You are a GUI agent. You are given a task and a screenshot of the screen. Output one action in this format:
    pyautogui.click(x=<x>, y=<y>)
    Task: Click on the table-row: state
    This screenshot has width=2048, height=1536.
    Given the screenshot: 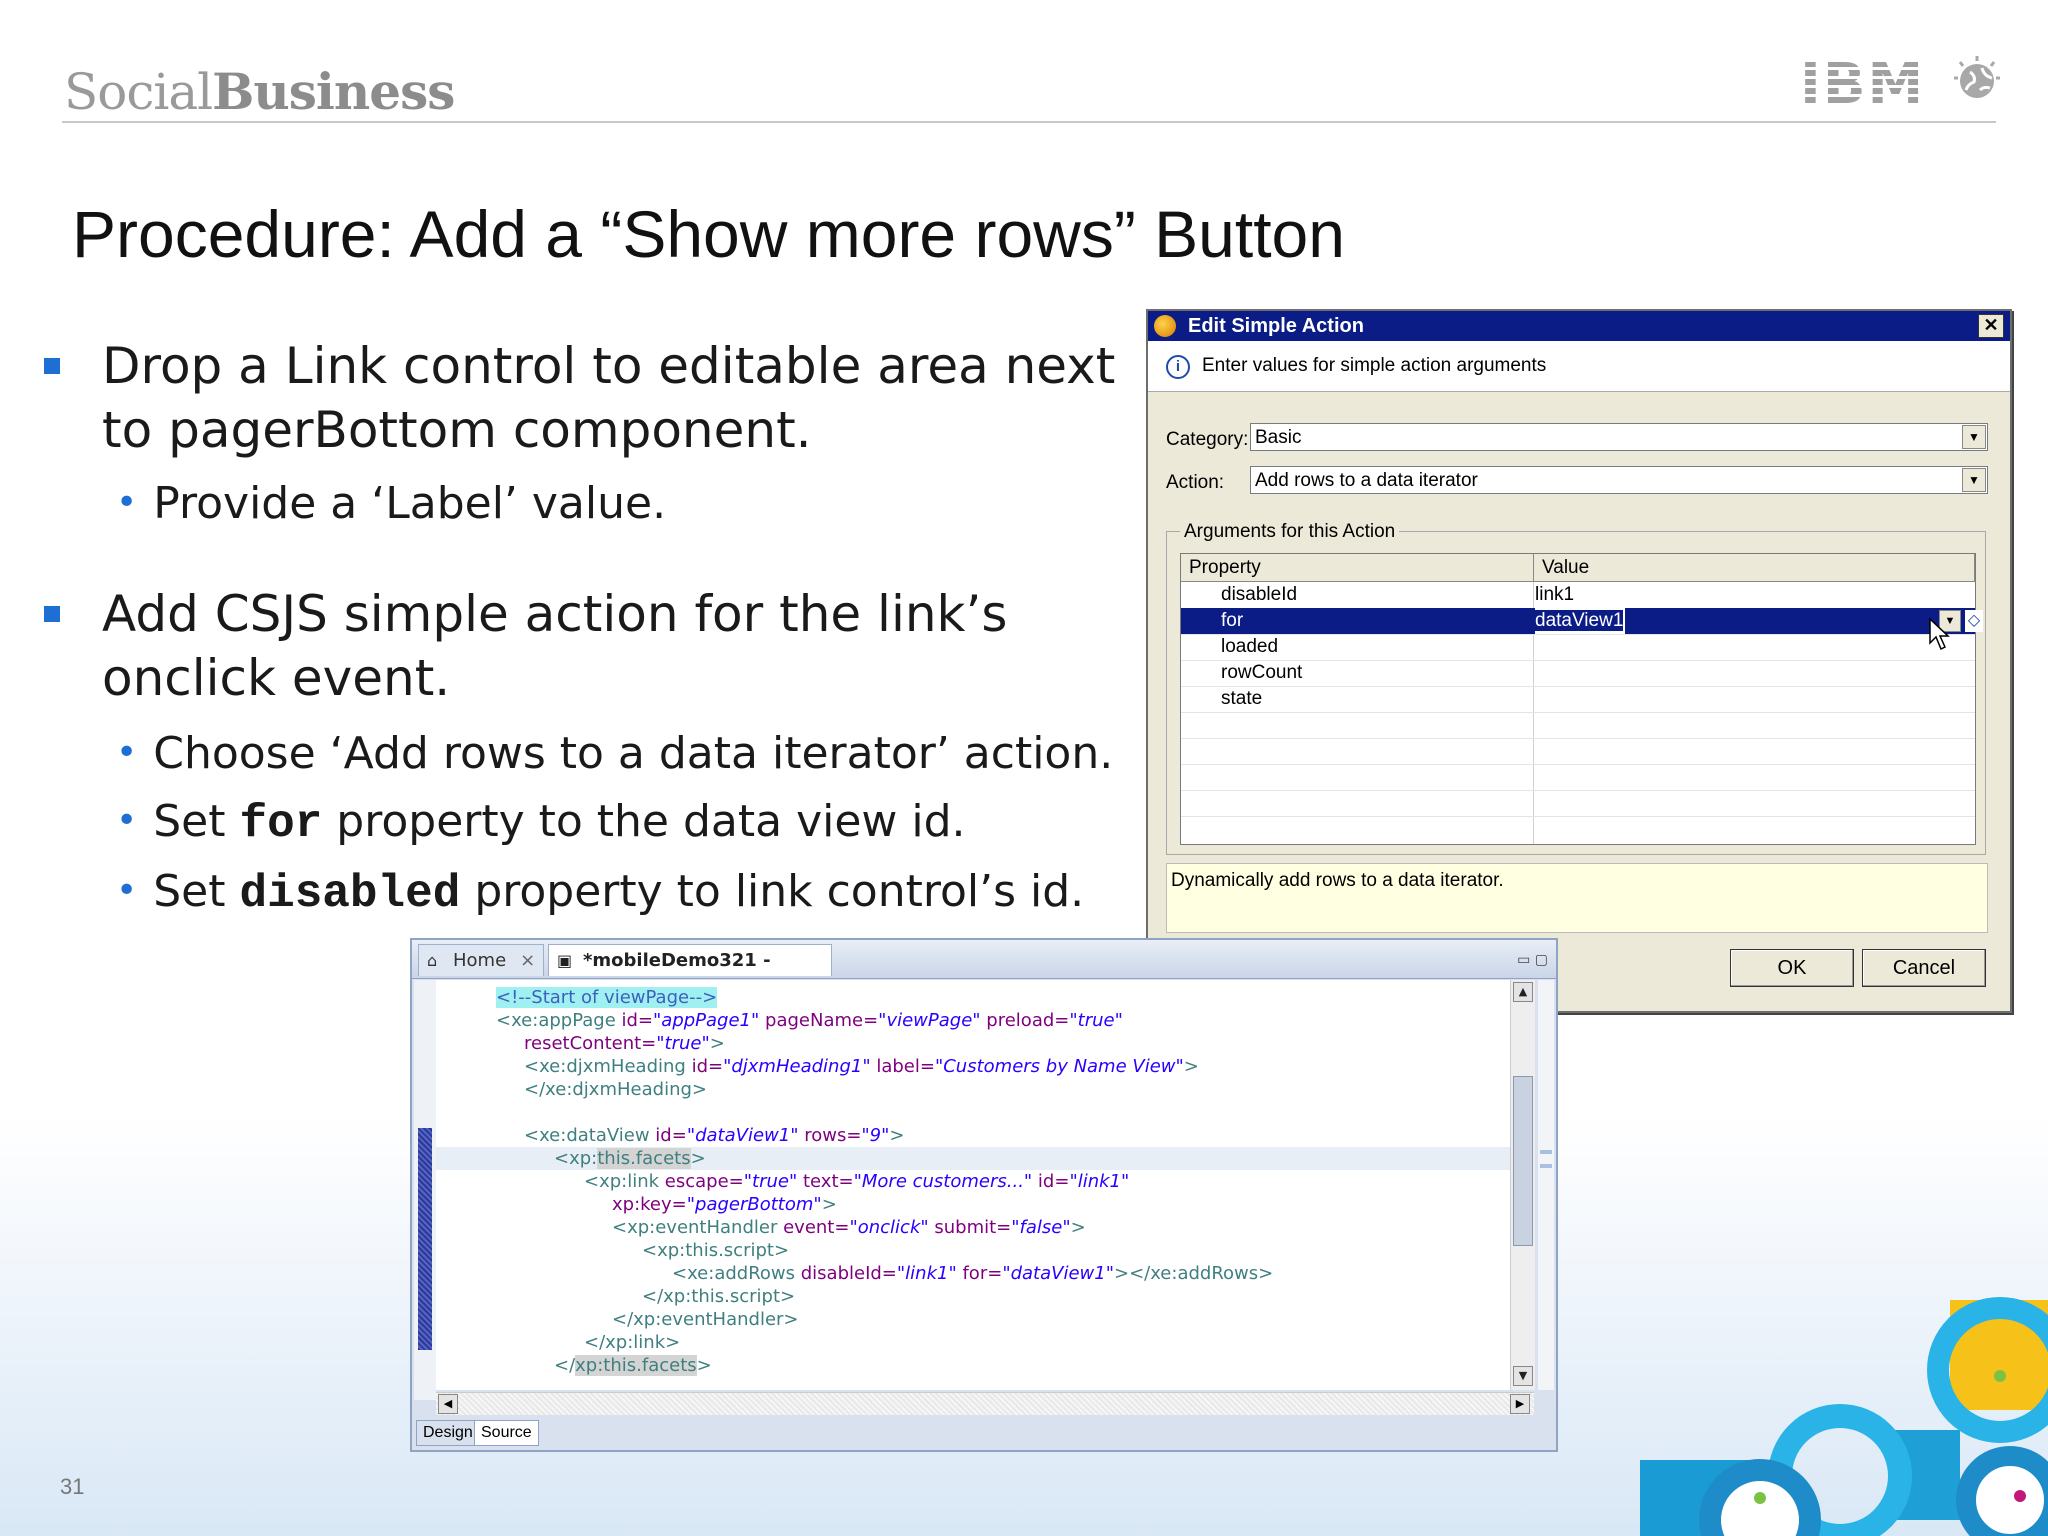 What is the action you would take?
    pyautogui.click(x=1578, y=699)
    